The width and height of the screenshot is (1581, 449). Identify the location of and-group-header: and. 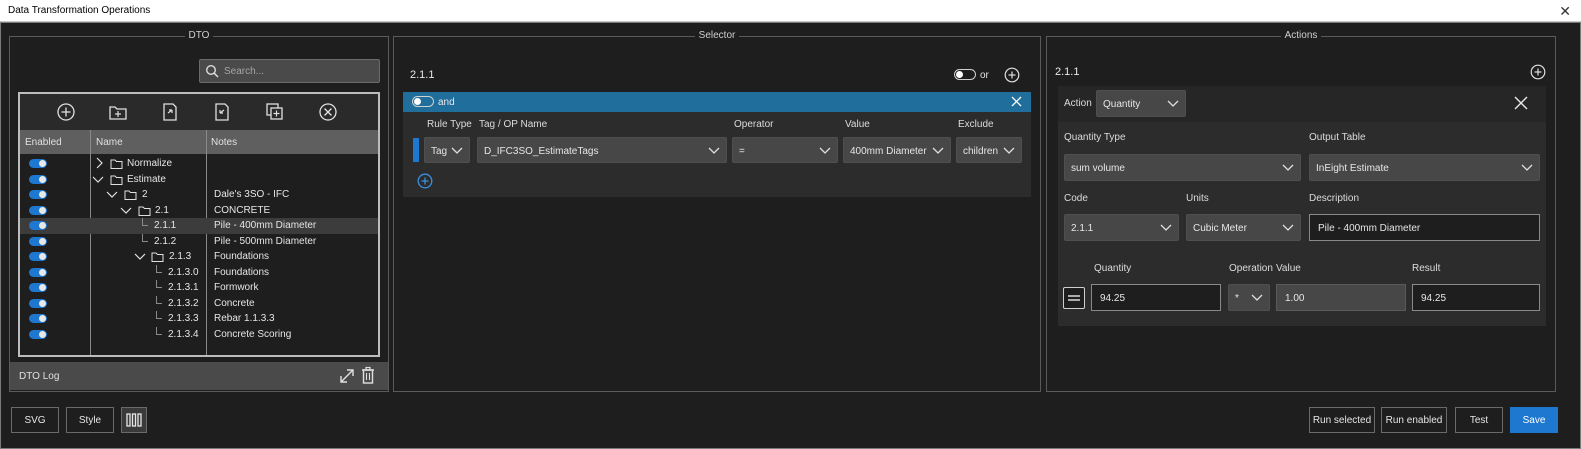
(717, 102).